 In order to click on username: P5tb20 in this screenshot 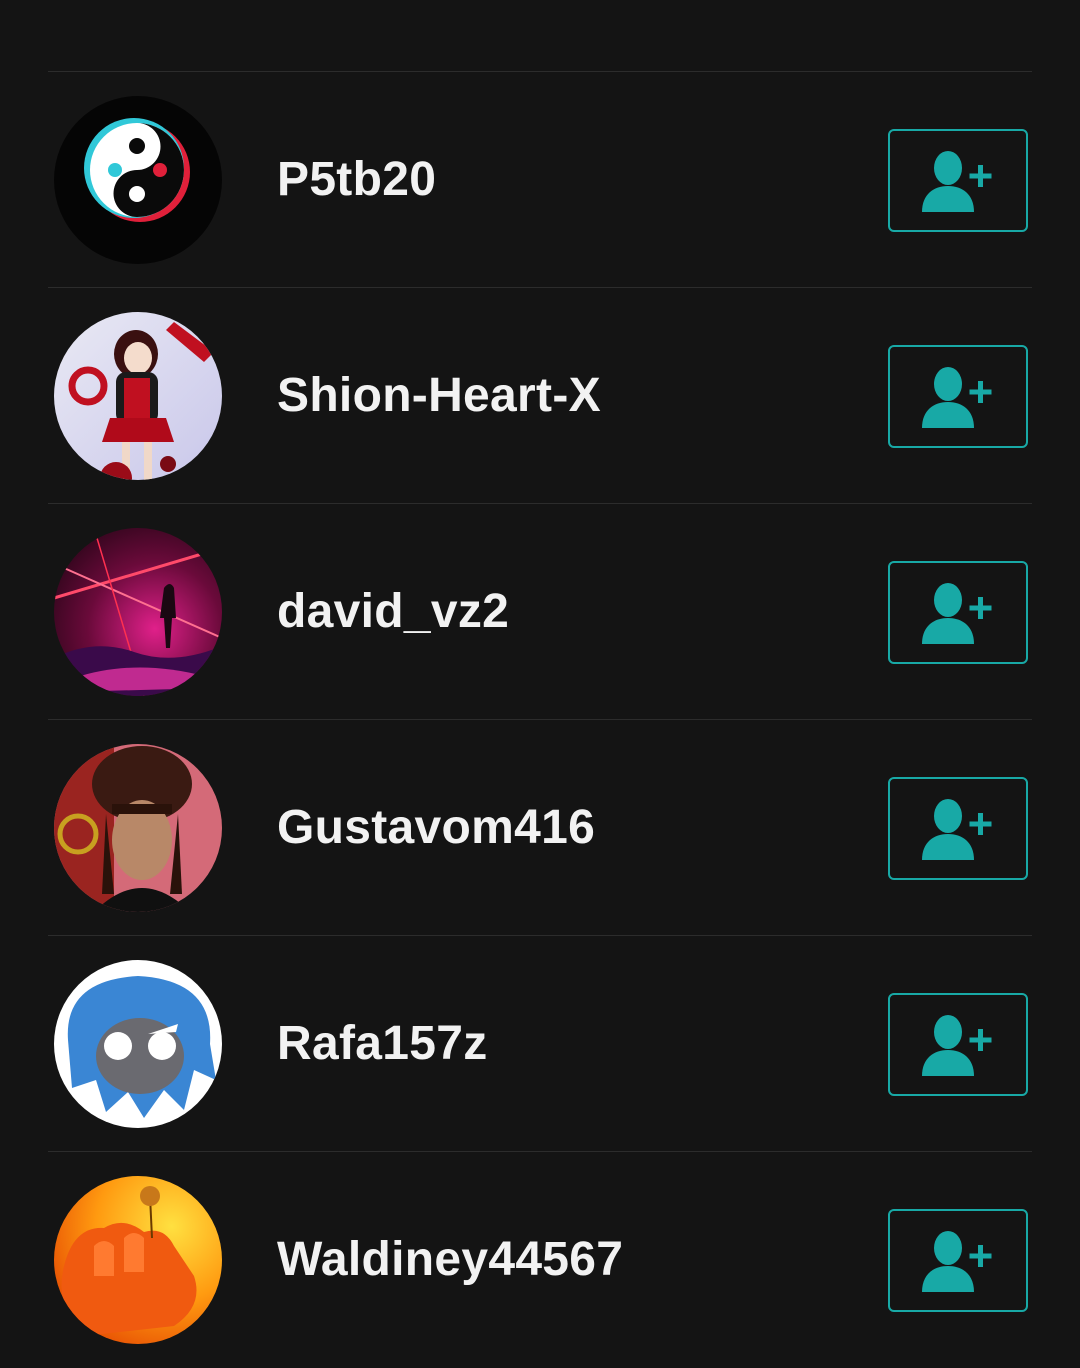, I will do `click(356, 180)`.